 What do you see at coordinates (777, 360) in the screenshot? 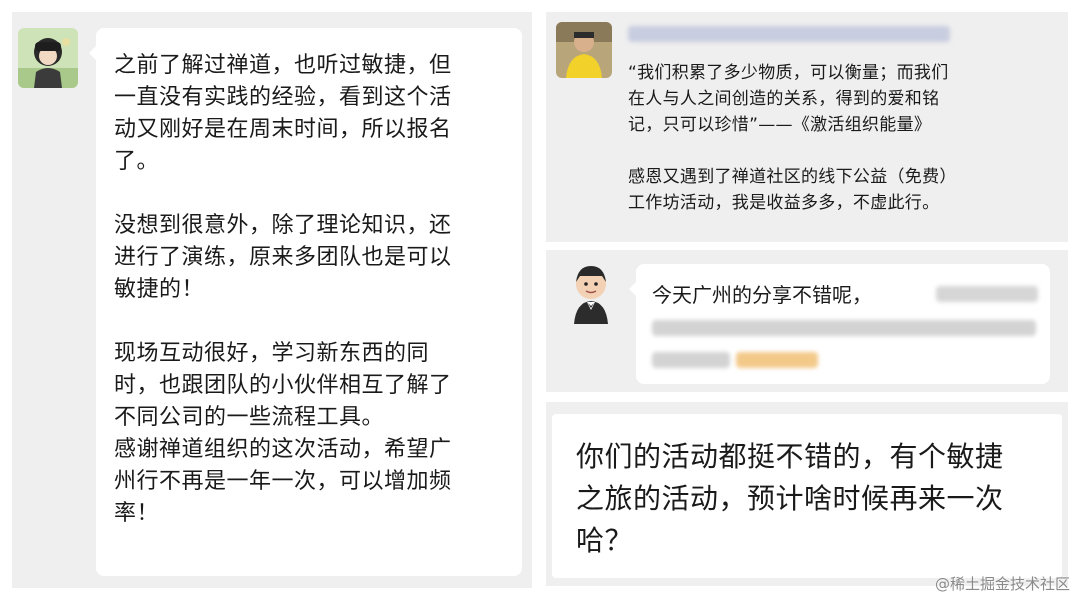
I see `blurred-emoji` at bounding box center [777, 360].